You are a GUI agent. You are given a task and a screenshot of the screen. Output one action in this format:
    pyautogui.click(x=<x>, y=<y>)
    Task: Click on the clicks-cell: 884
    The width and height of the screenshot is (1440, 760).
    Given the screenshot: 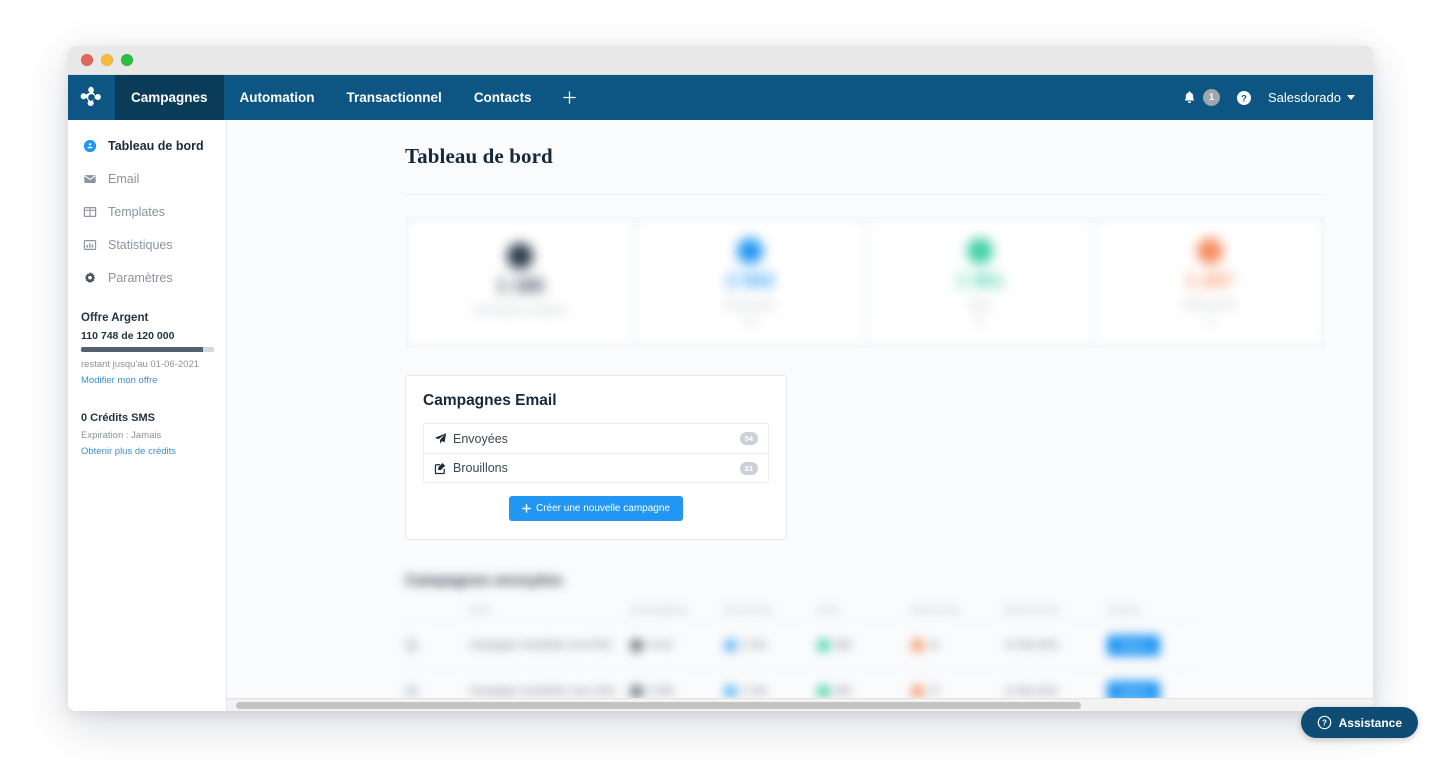 What is the action you would take?
    pyautogui.click(x=864, y=645)
    